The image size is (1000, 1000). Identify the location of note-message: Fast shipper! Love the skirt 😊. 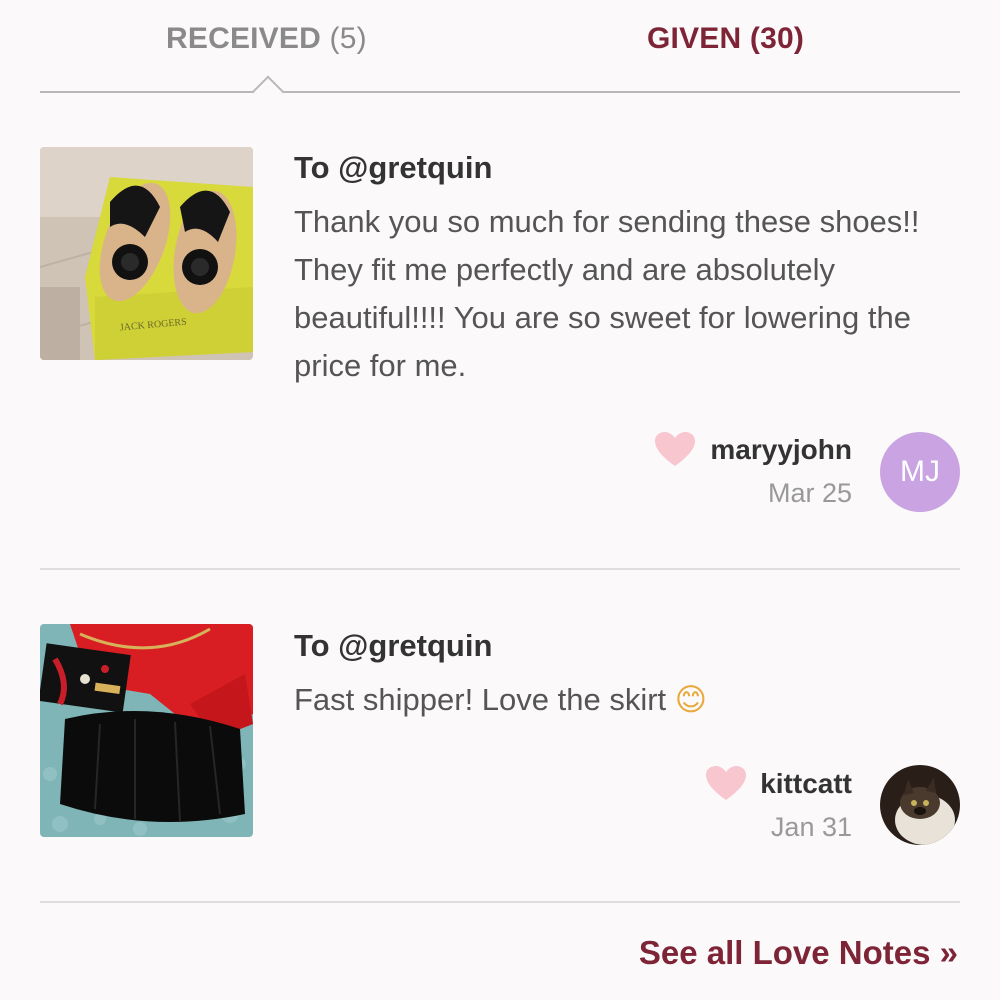
(624, 700).